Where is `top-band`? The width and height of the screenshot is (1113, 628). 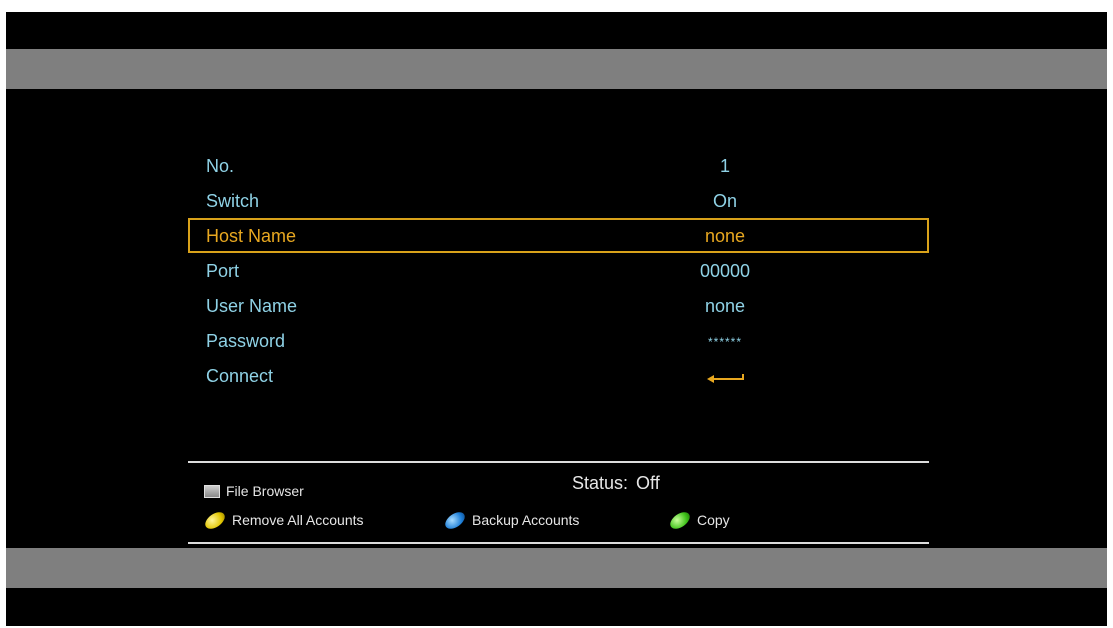 top-band is located at coordinates (556, 69).